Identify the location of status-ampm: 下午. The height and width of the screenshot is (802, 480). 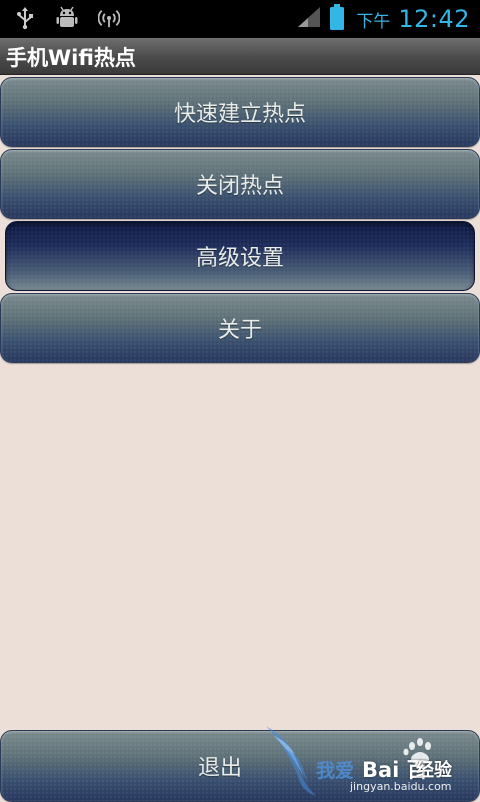
(373, 21).